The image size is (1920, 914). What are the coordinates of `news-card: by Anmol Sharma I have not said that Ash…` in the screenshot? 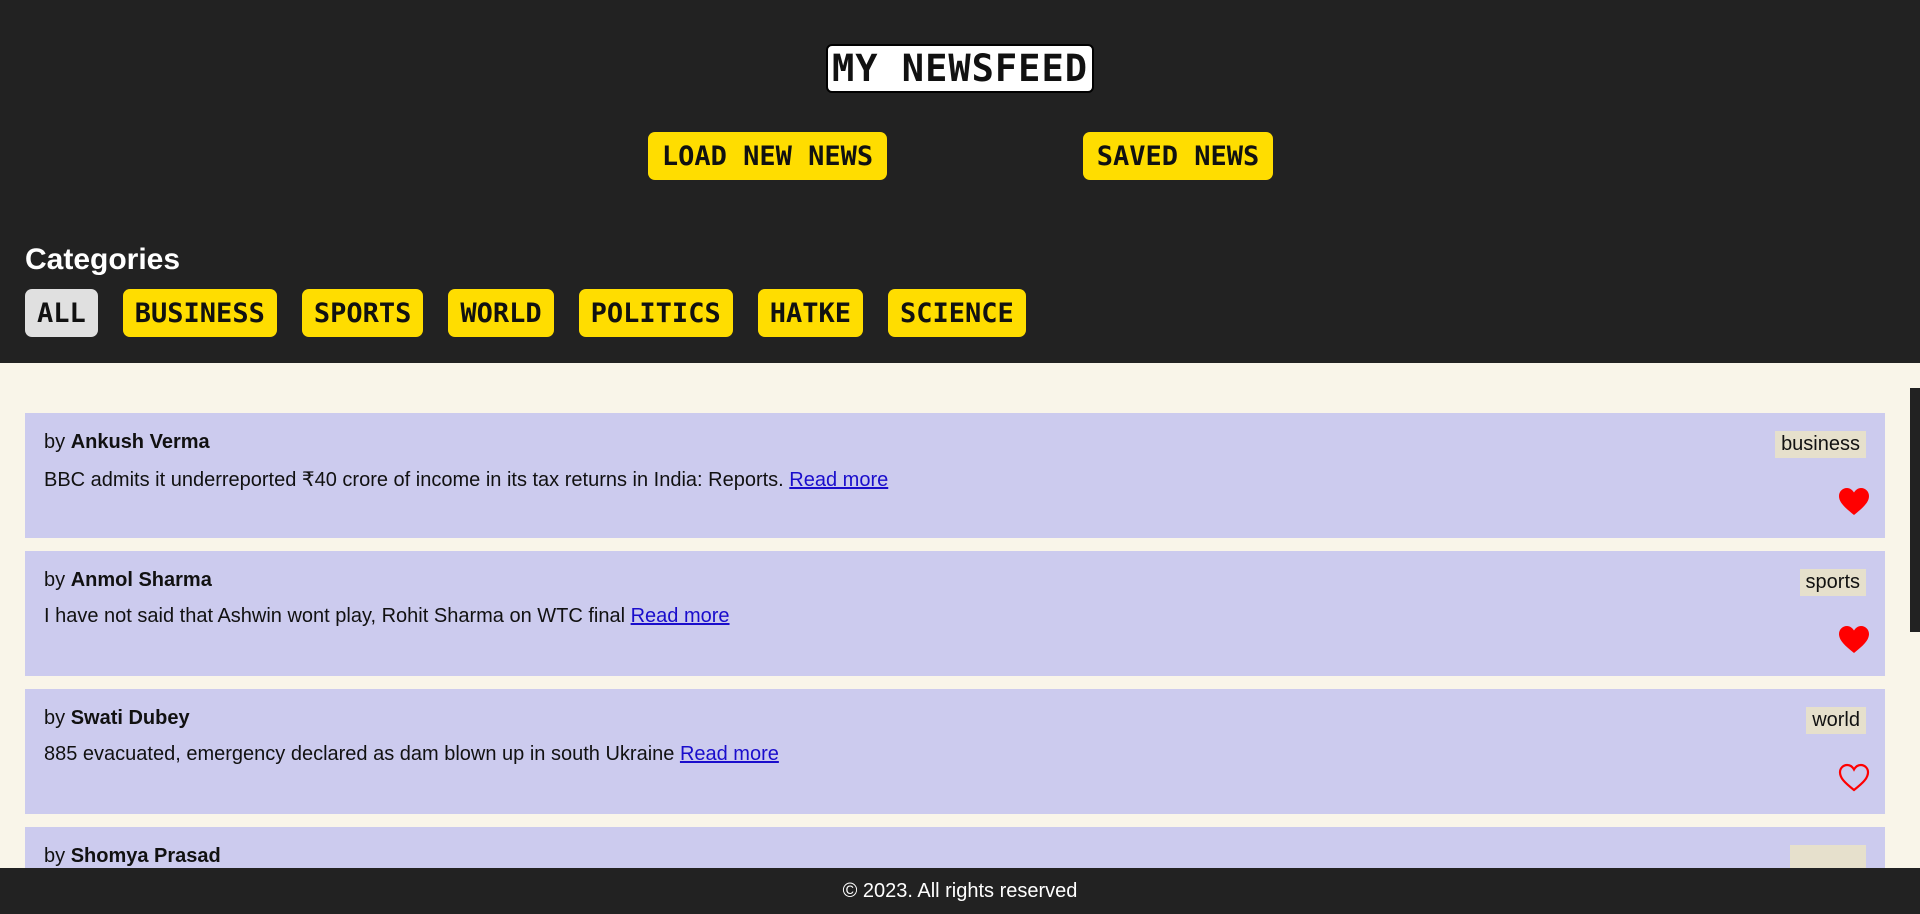 It's located at (955, 613).